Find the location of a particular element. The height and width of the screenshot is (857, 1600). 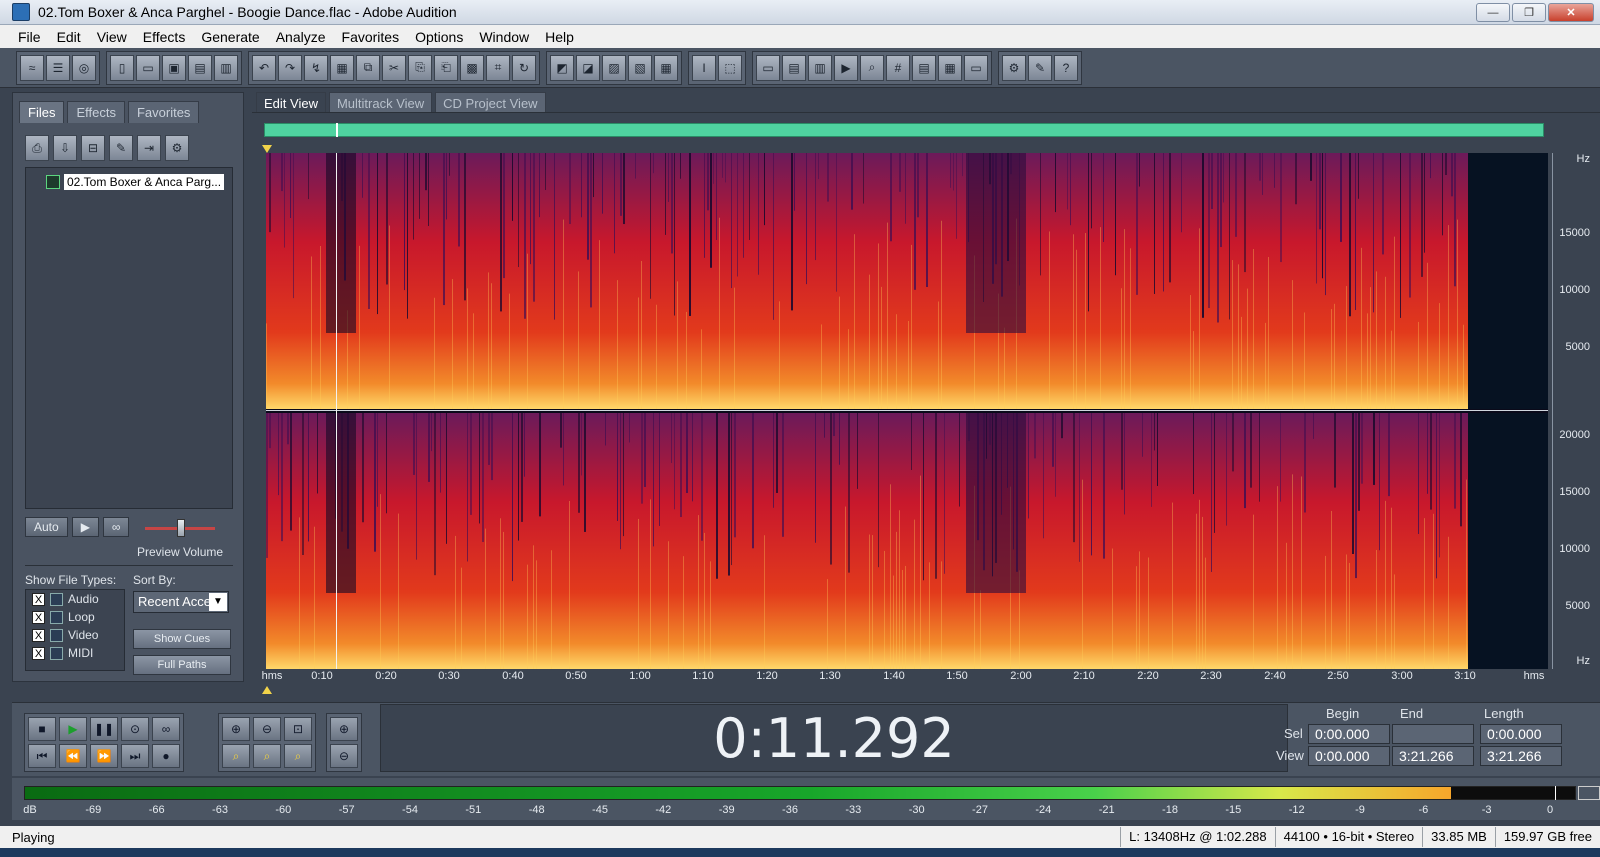

restore-button: ❐ is located at coordinates (1529, 12).